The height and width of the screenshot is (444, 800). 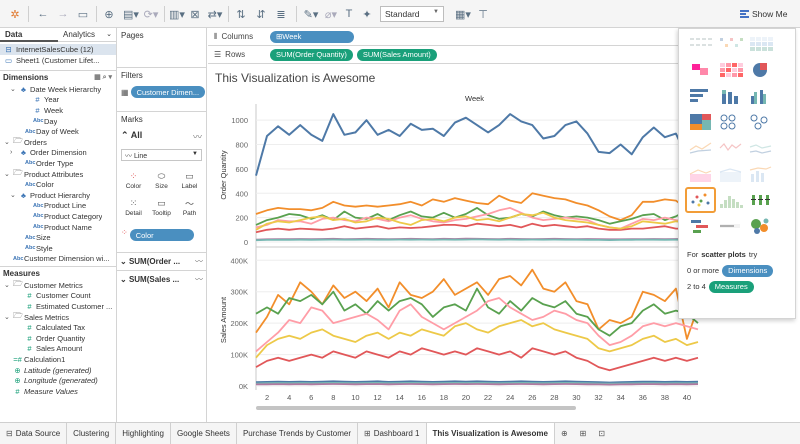 I want to click on field-item: =# Calculation1, so click(x=58, y=359).